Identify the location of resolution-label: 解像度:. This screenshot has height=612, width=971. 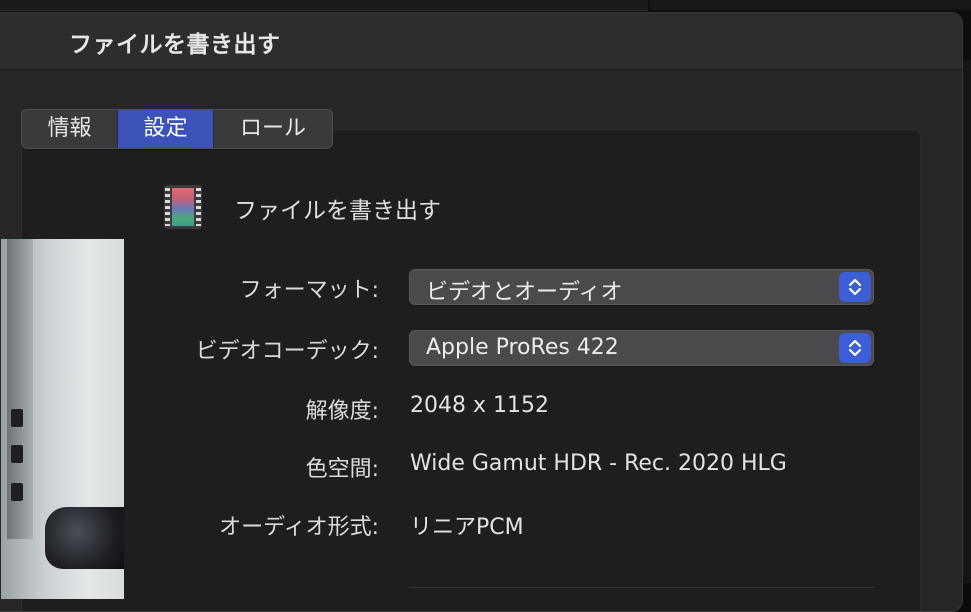
(342, 411).